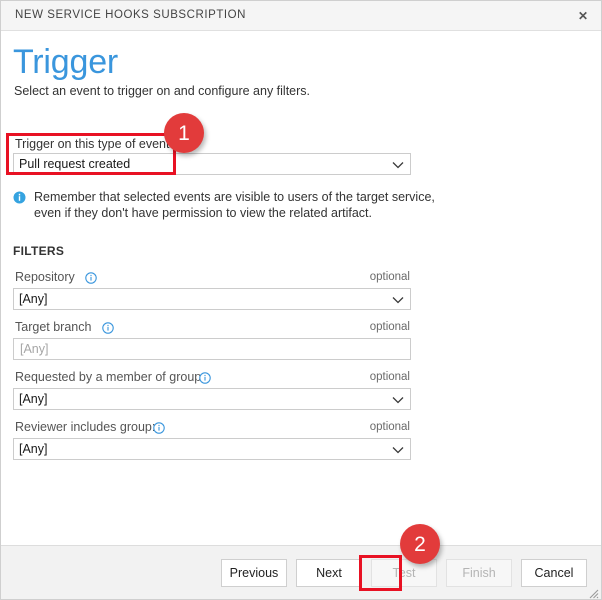 The height and width of the screenshot is (600, 602). What do you see at coordinates (212, 399) in the screenshot?
I see `filter-dropdown-requested-by-group: [Any]` at bounding box center [212, 399].